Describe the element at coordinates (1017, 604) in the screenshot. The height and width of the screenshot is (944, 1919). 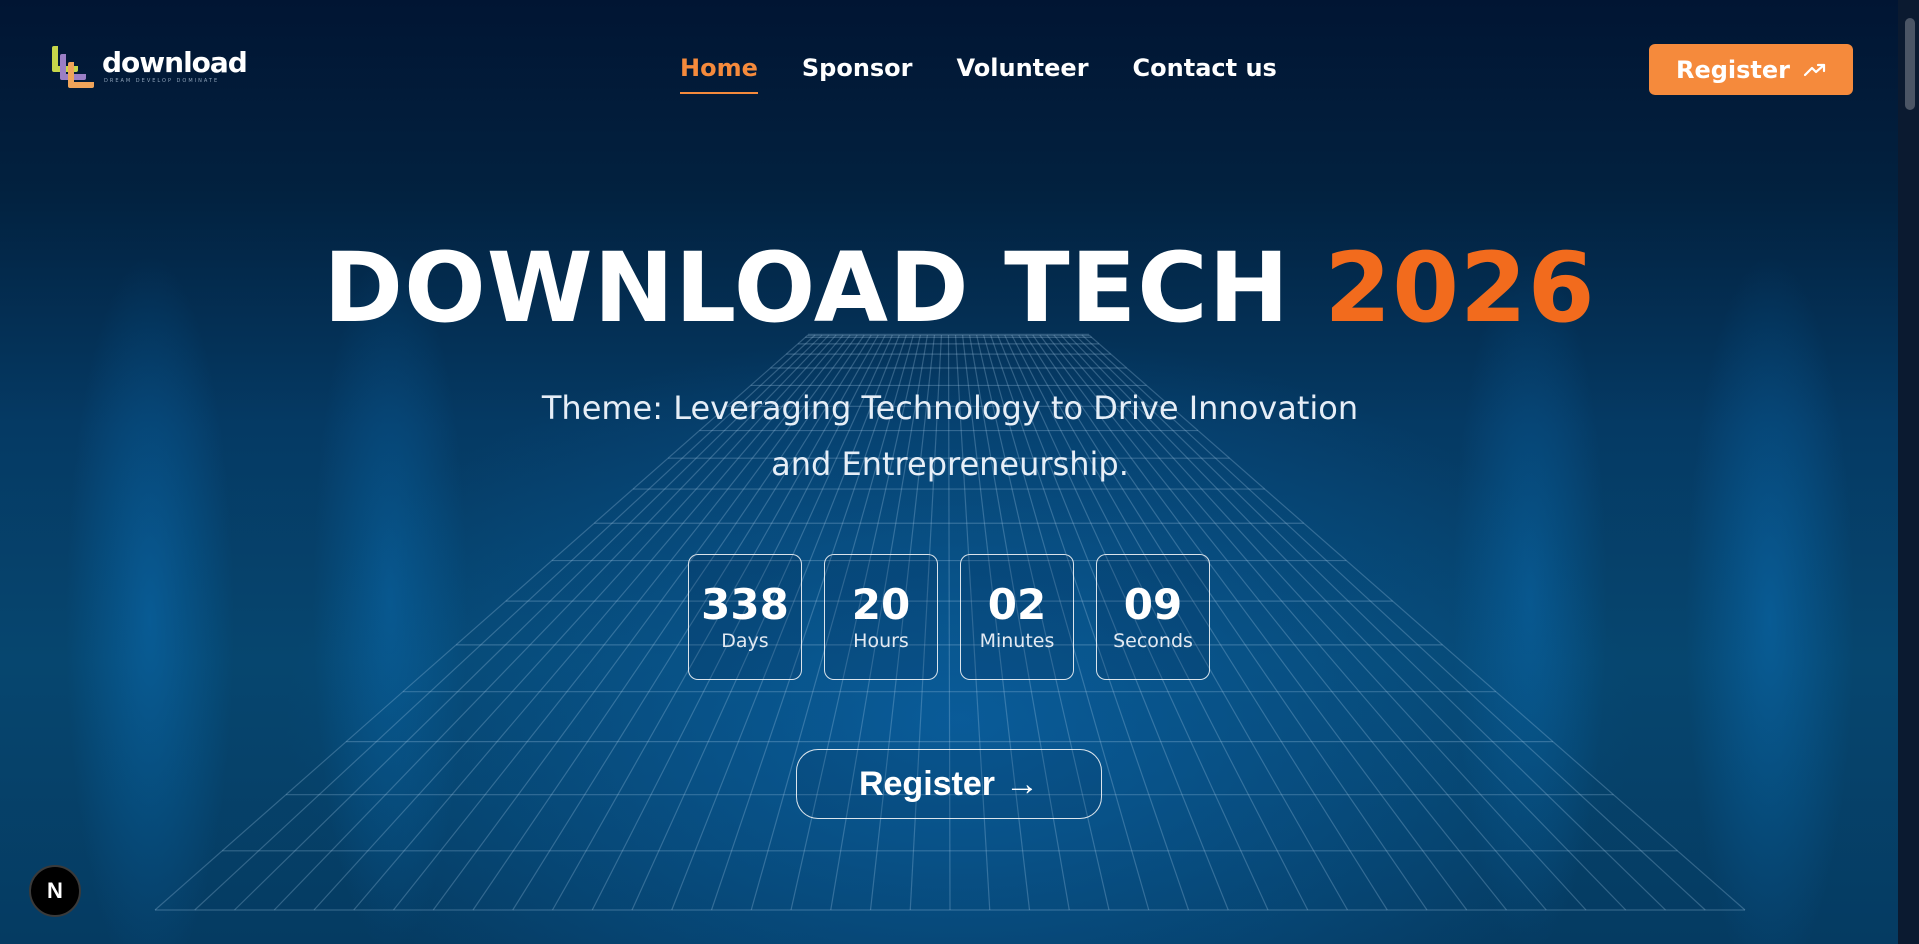
I see `countdown-value: 02` at that location.